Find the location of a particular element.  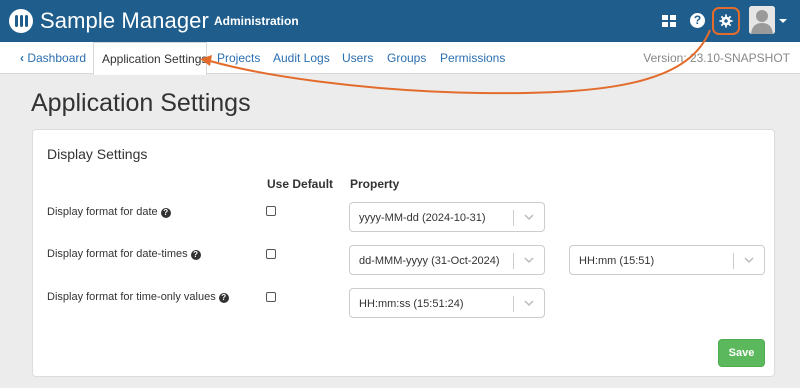

tab-application-settings: Application Settings is located at coordinates (150, 58).